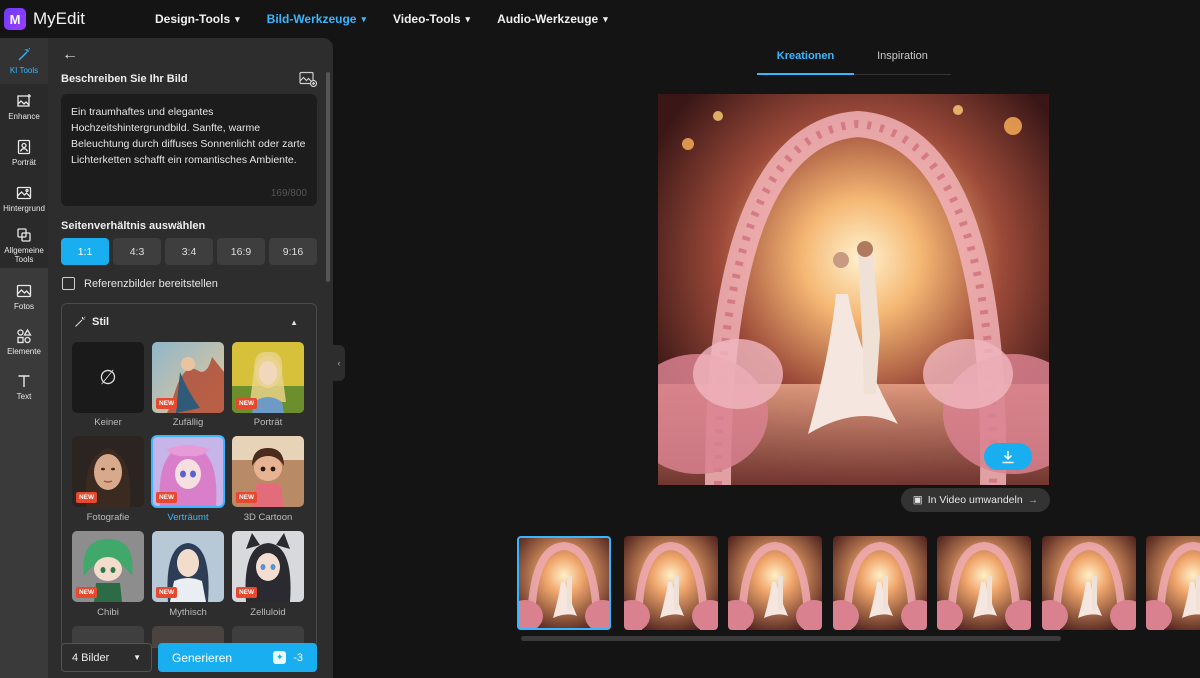 This screenshot has height=678, width=1200. What do you see at coordinates (24, 396) in the screenshot?
I see `rail-label: Text` at bounding box center [24, 396].